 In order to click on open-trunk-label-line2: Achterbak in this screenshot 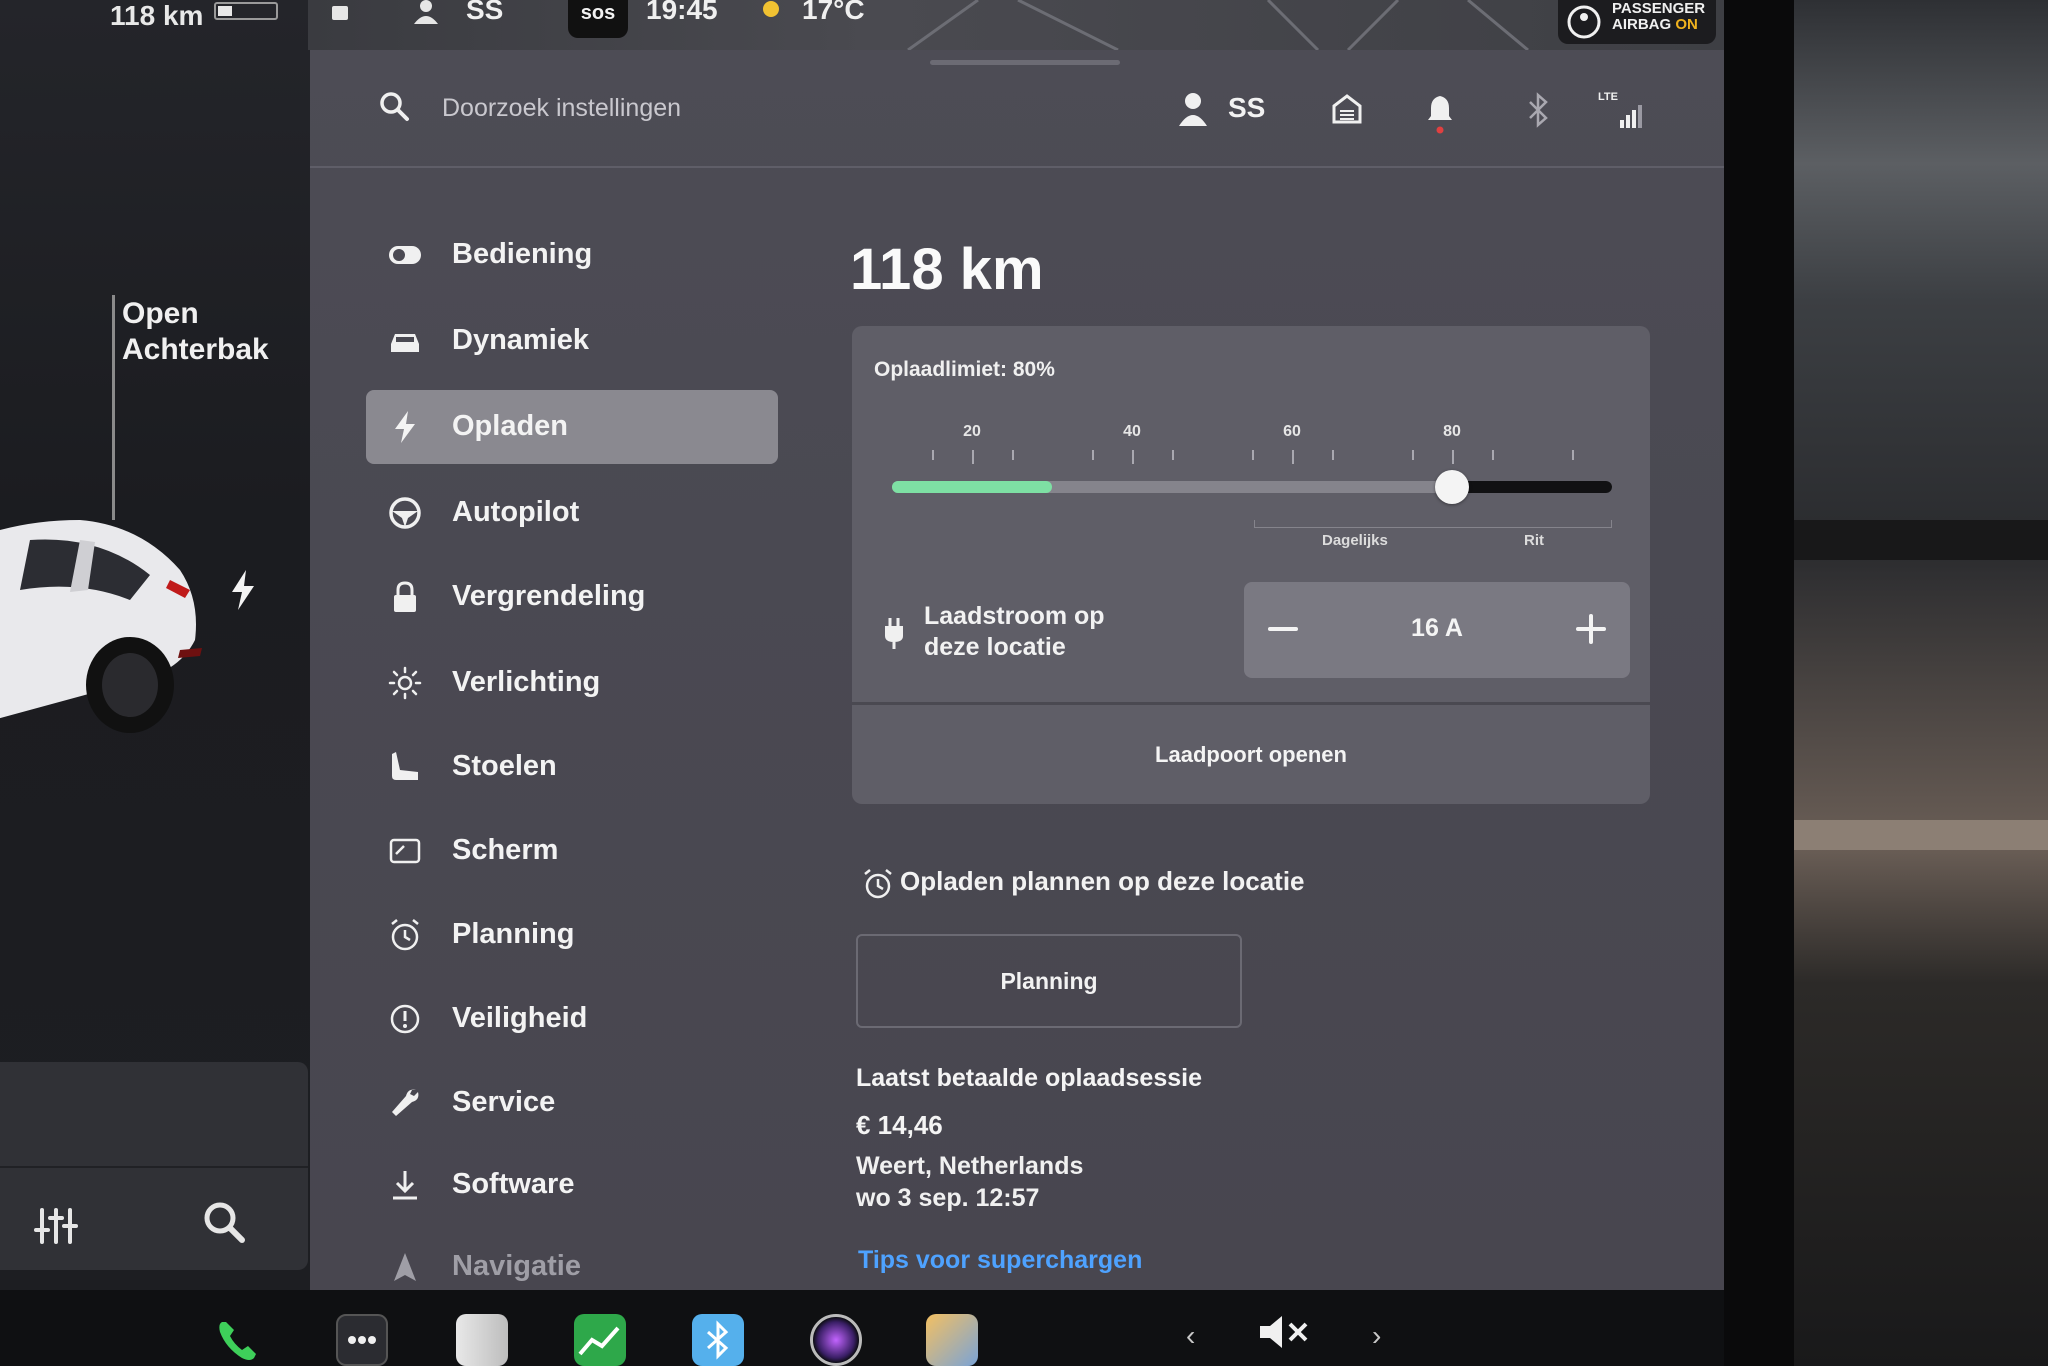, I will do `click(195, 349)`.